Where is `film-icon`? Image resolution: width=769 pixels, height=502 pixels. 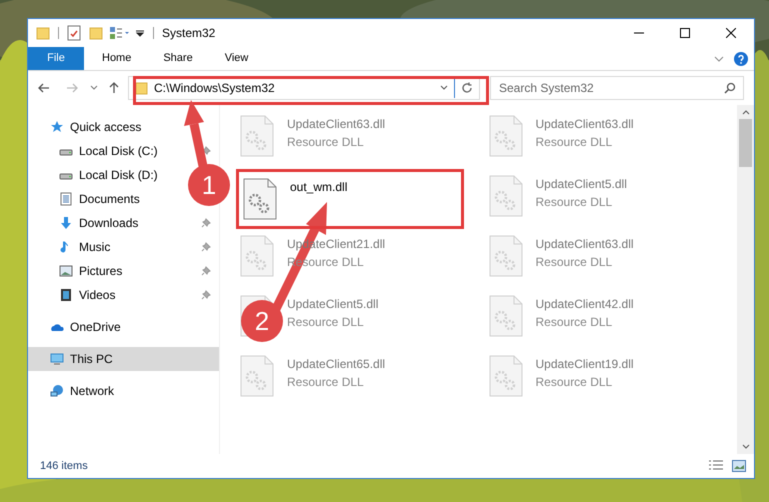 film-icon is located at coordinates (66, 295).